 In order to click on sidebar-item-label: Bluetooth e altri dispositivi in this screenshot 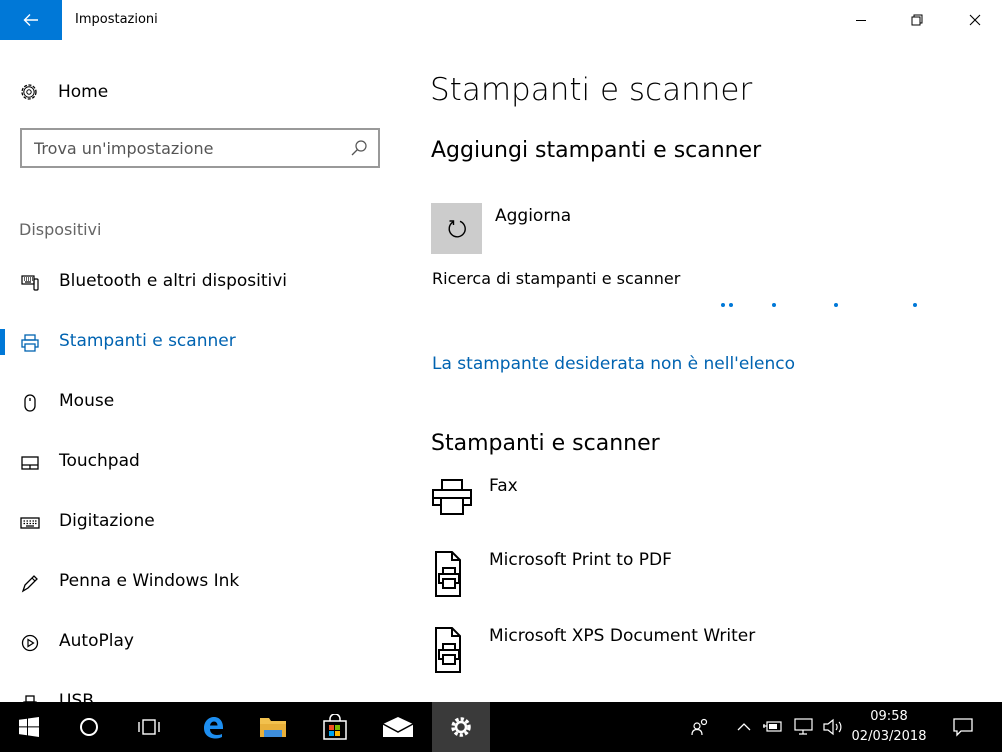, I will do `click(173, 281)`.